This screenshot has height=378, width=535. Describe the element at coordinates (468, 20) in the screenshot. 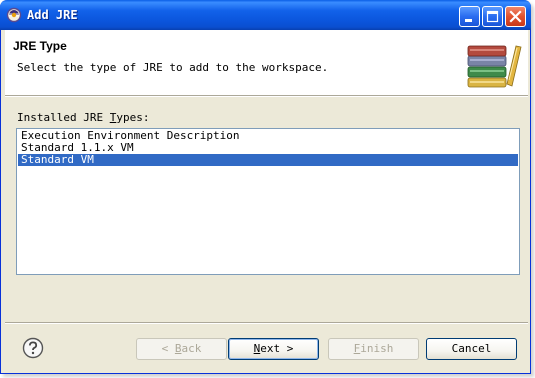

I see `minimize-icon` at that location.